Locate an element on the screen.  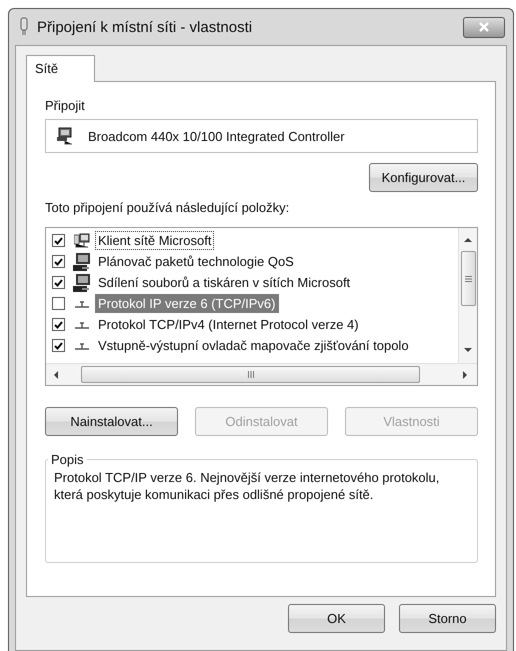
list-item: Klient sítě Microsoft is located at coordinates (154, 240).